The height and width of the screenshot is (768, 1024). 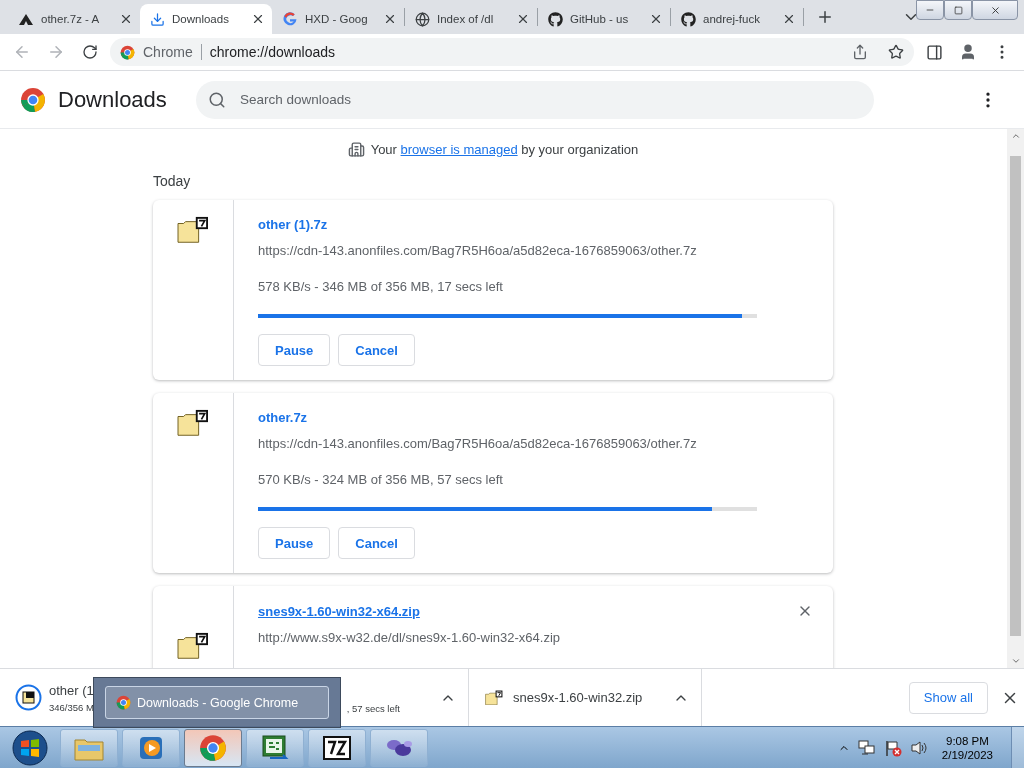 What do you see at coordinates (71, 19) in the screenshot?
I see `tab-title: other.7z - A` at bounding box center [71, 19].